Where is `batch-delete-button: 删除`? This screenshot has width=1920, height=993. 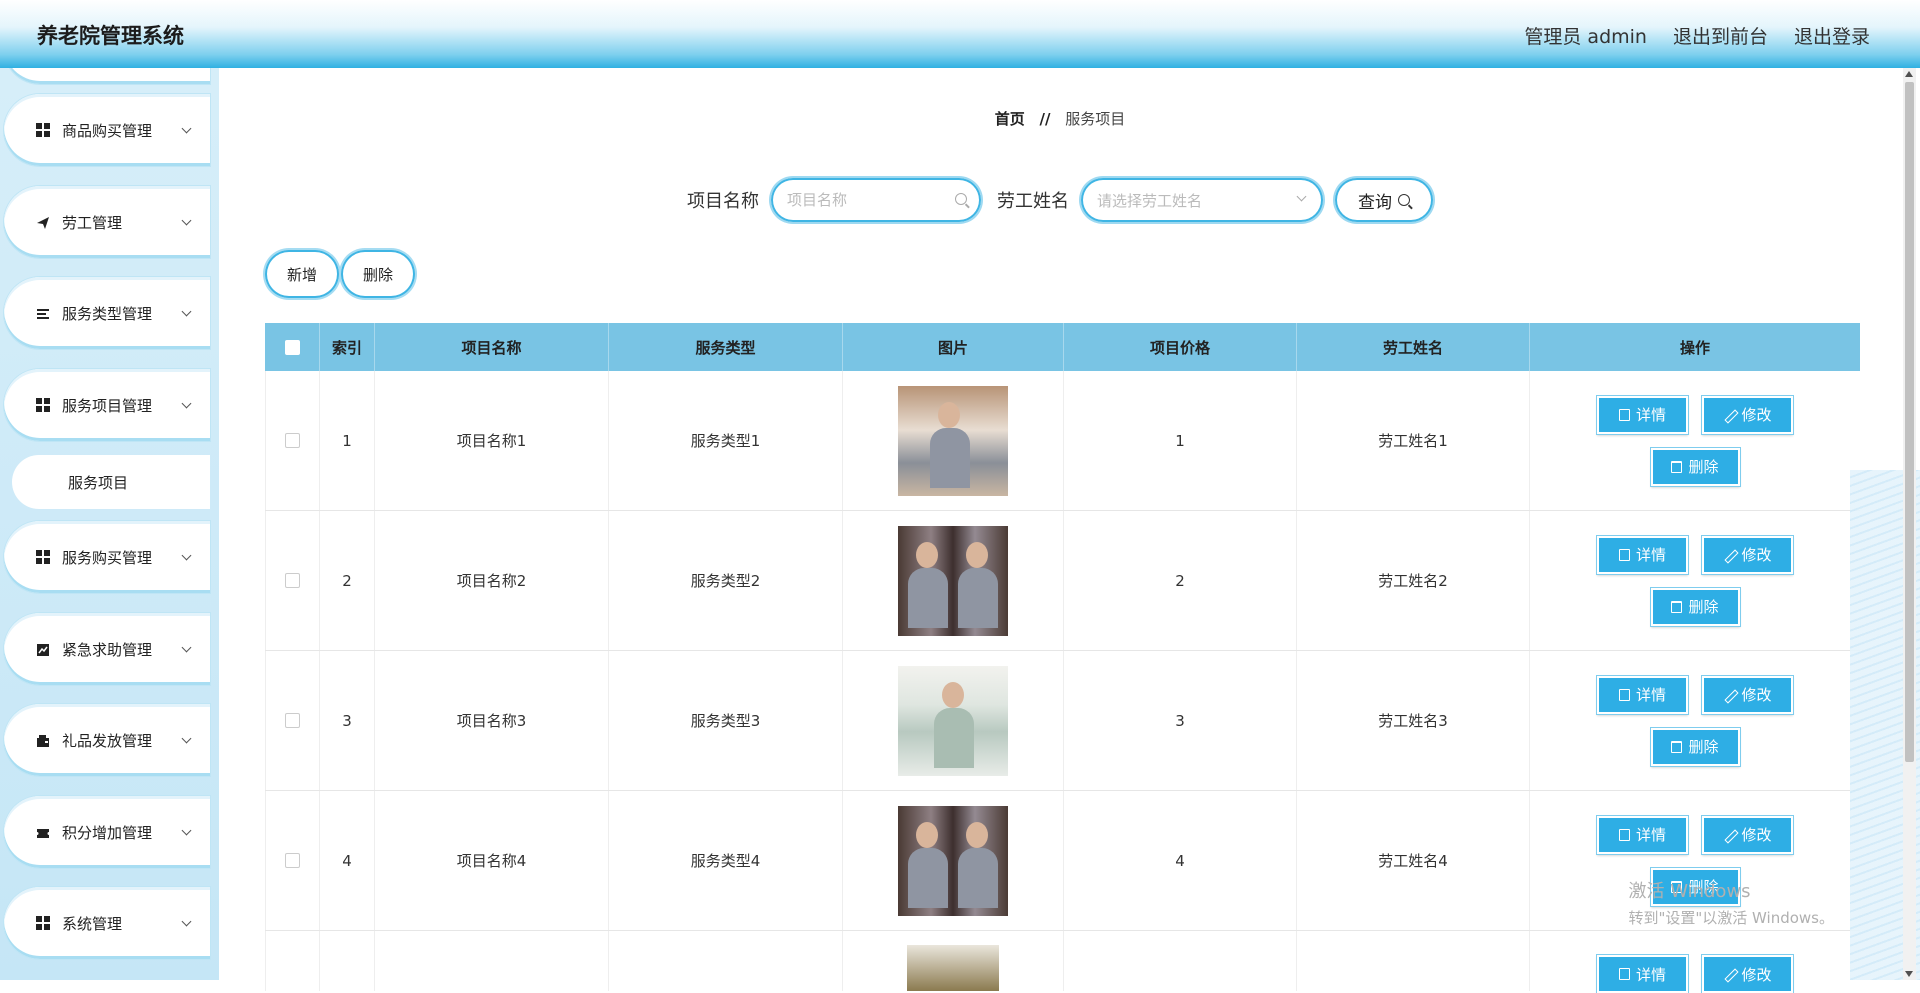
batch-delete-button: 删除 is located at coordinates (378, 274).